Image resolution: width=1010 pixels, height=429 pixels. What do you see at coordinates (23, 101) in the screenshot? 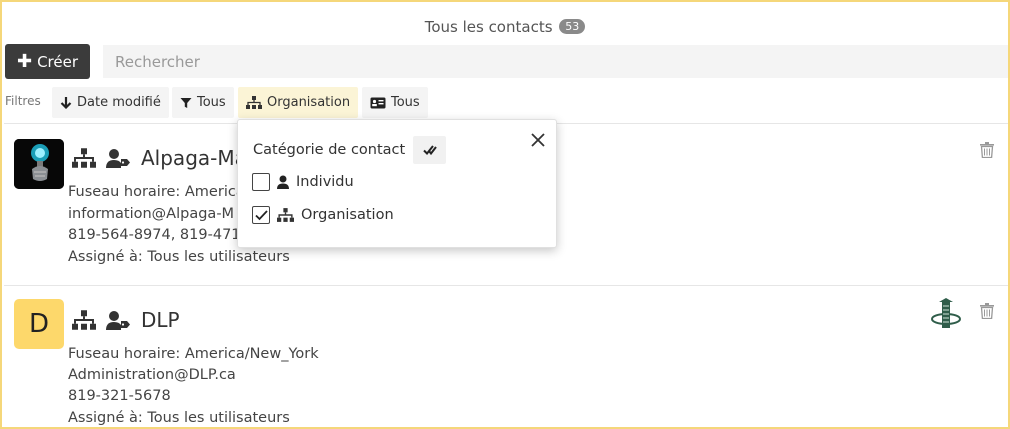
I see `filters-label: Filtres` at bounding box center [23, 101].